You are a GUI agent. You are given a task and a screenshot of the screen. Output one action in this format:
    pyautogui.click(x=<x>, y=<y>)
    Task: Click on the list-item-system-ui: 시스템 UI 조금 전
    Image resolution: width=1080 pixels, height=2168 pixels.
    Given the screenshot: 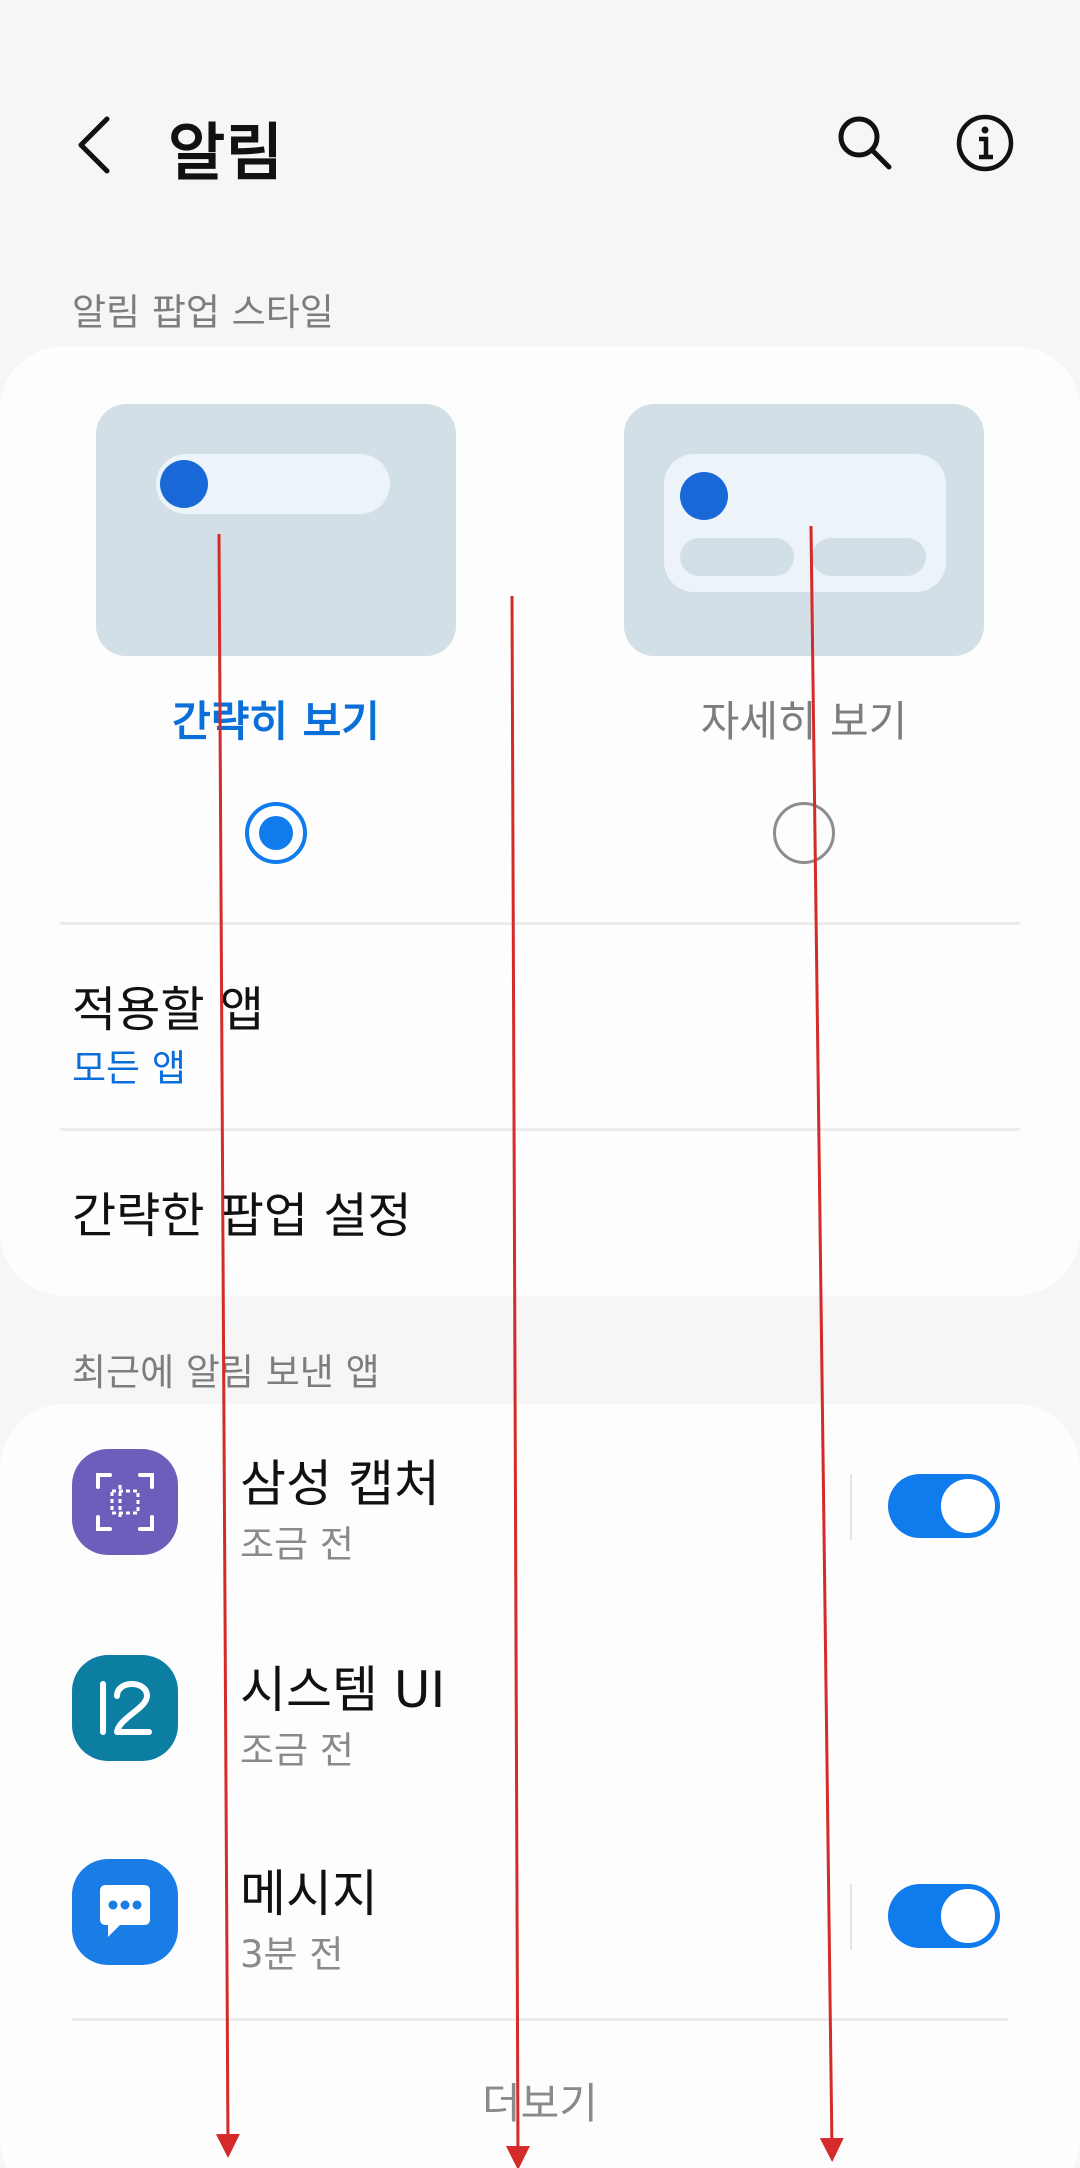 What is the action you would take?
    pyautogui.click(x=540, y=1710)
    